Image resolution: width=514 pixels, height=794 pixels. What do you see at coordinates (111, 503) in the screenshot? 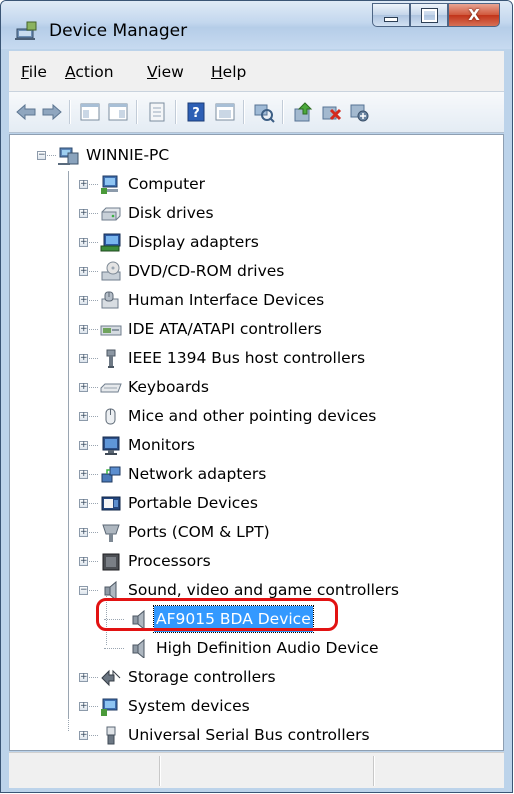
I see `portable-icon` at bounding box center [111, 503].